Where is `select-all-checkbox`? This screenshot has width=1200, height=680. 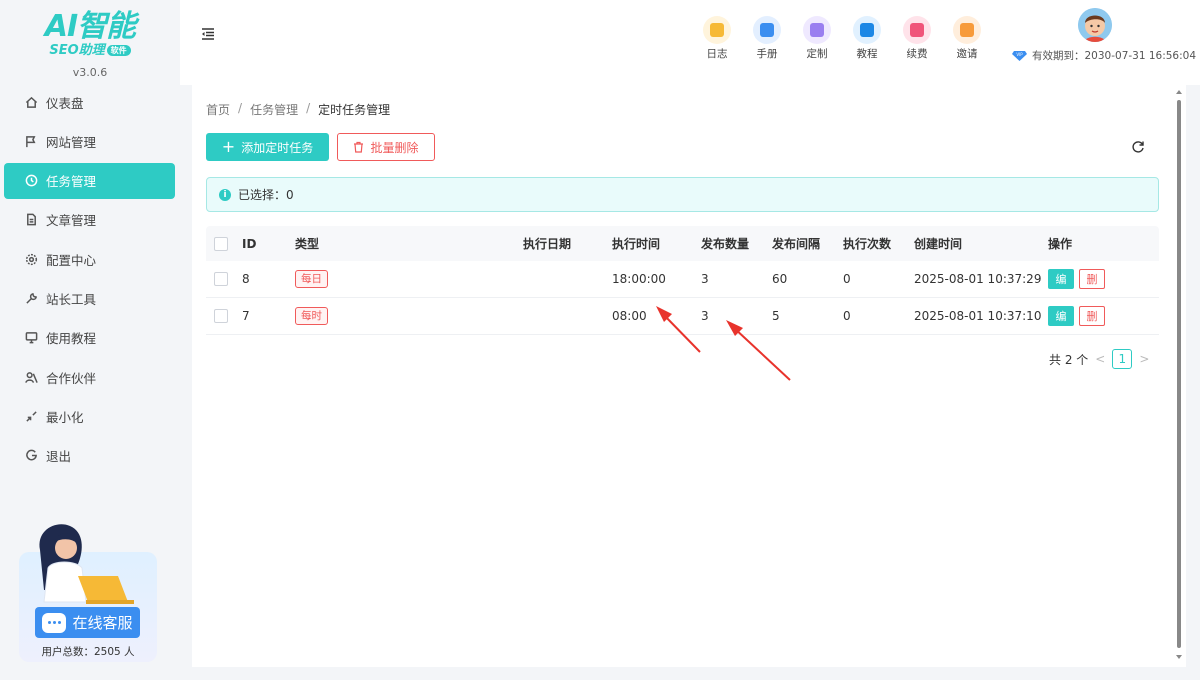
select-all-checkbox is located at coordinates (221, 243).